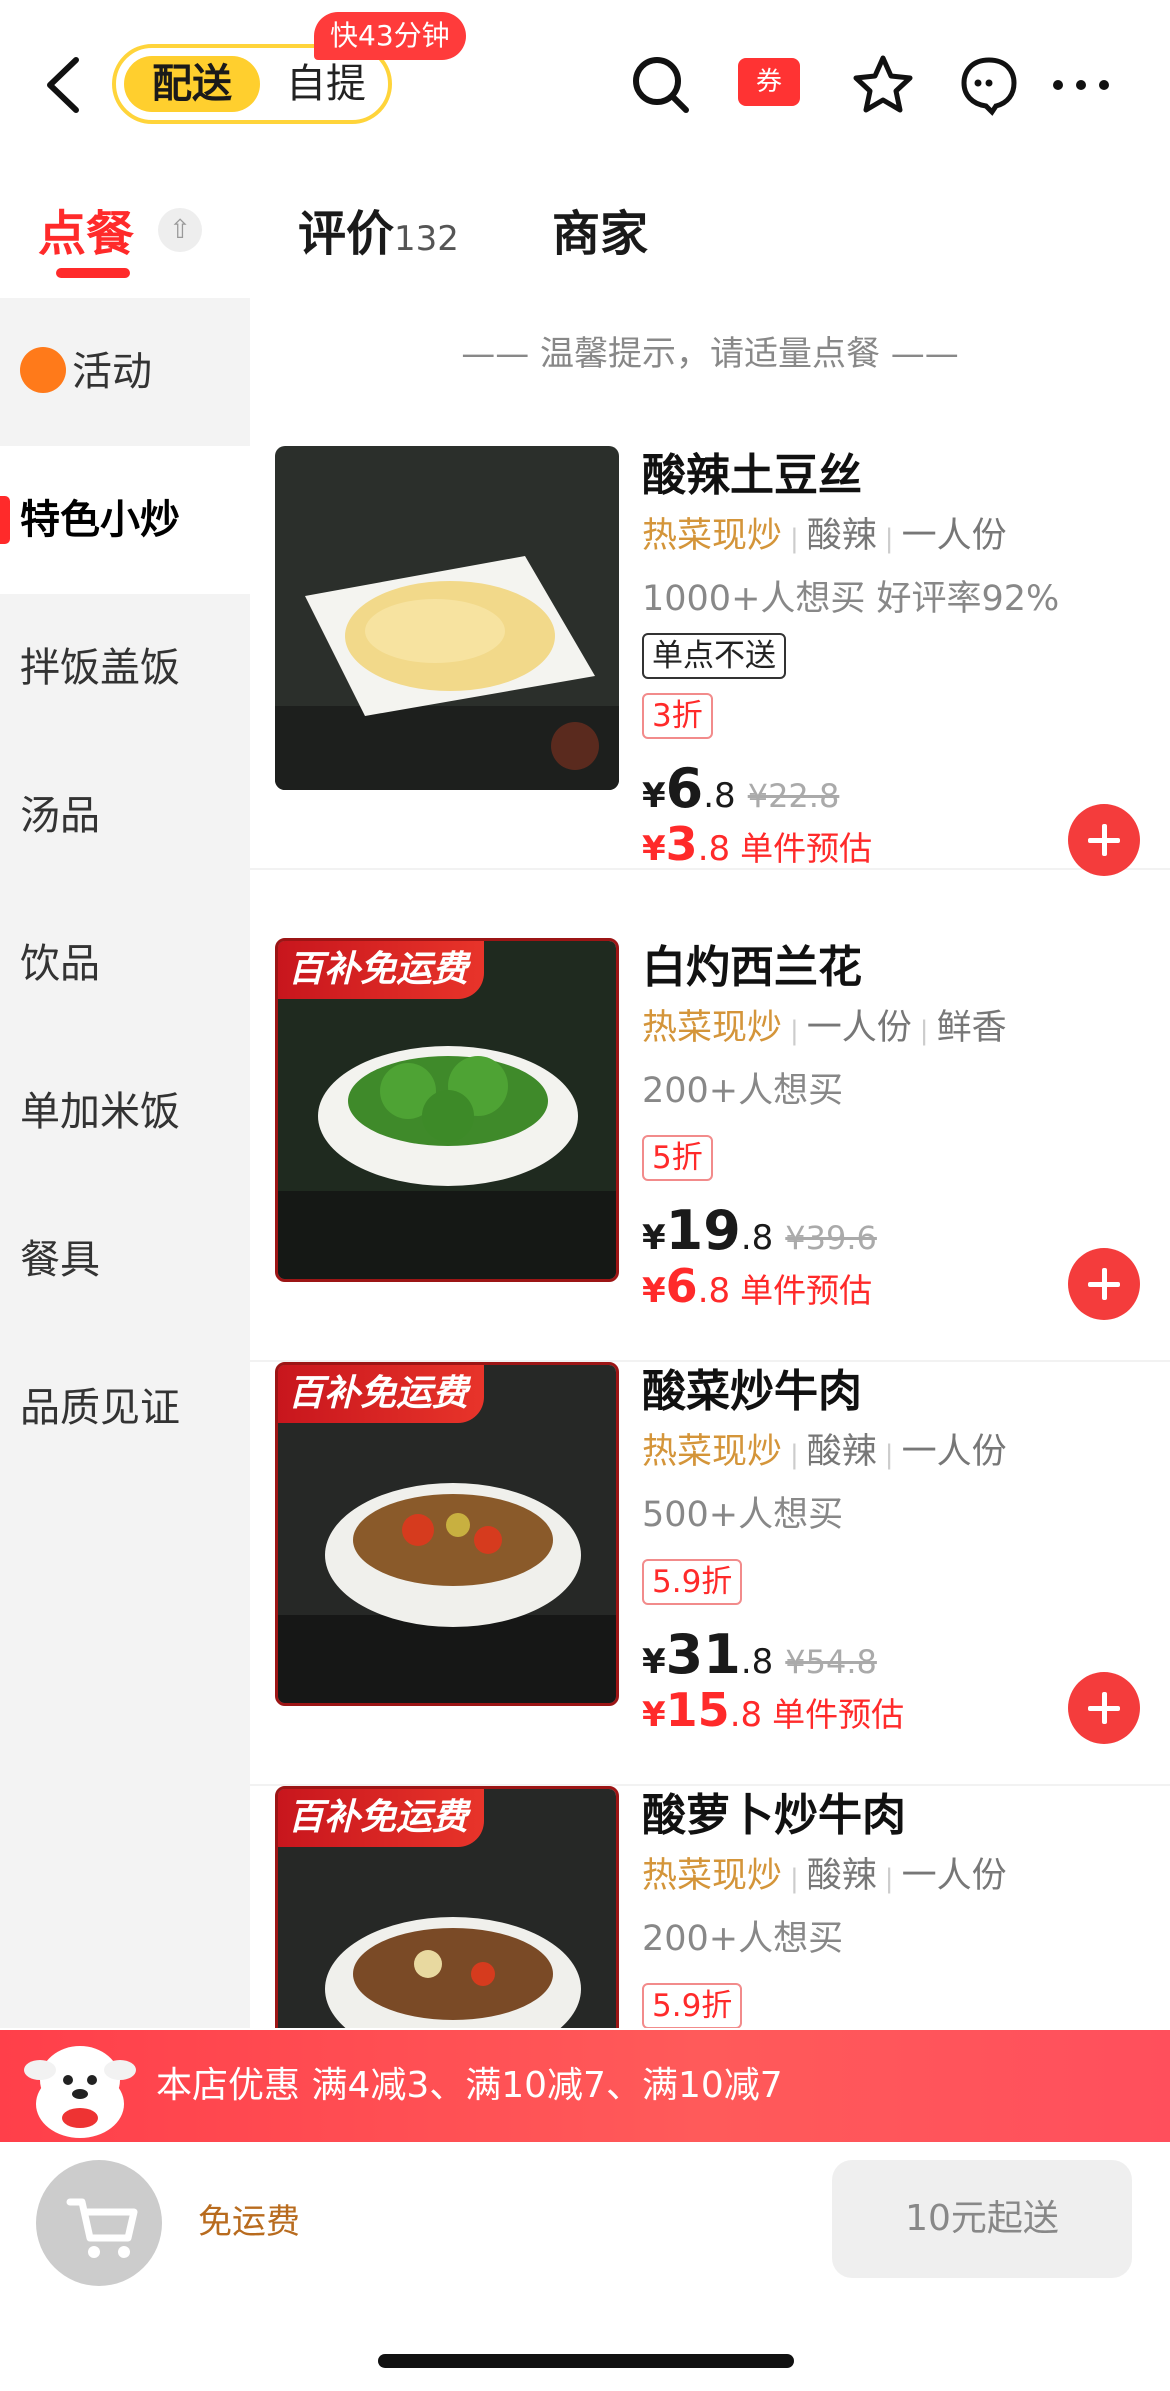 This screenshot has width=1170, height=2391. I want to click on sidebar-item-label: 餐具, so click(60, 1260).